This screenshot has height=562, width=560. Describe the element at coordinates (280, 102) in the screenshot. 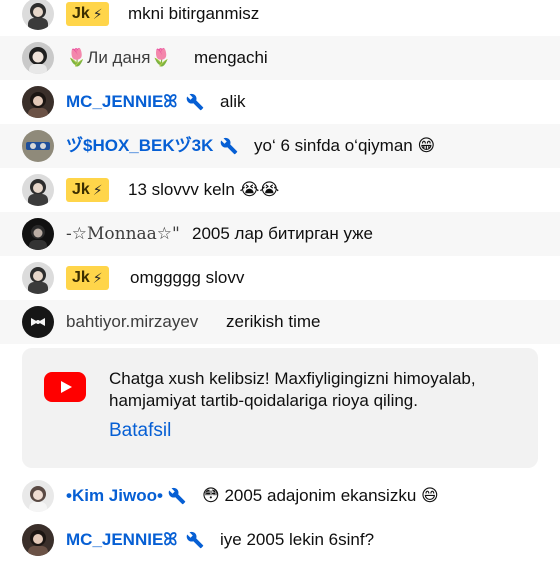

I see `chat-message: MC_JENNIEꕤ alik` at that location.